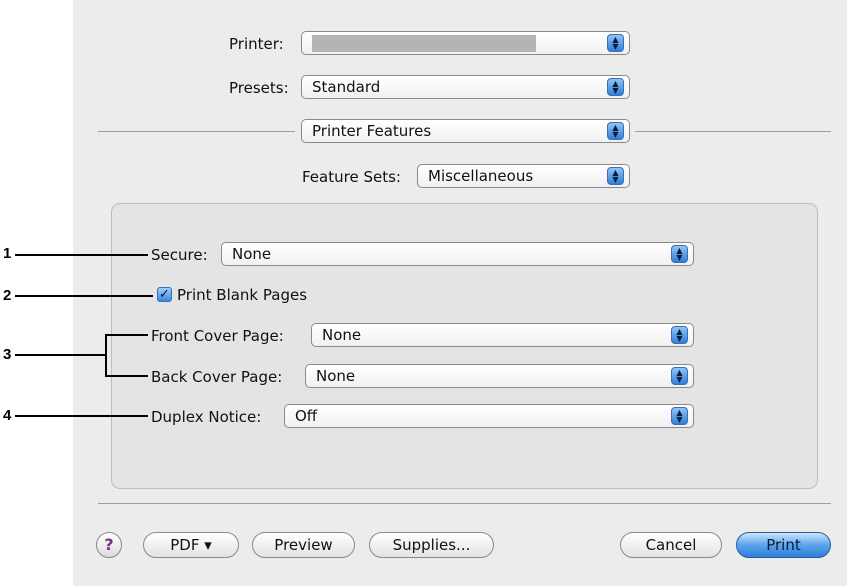 The width and height of the screenshot is (847, 586). I want to click on callout-3: 3, so click(7, 354).